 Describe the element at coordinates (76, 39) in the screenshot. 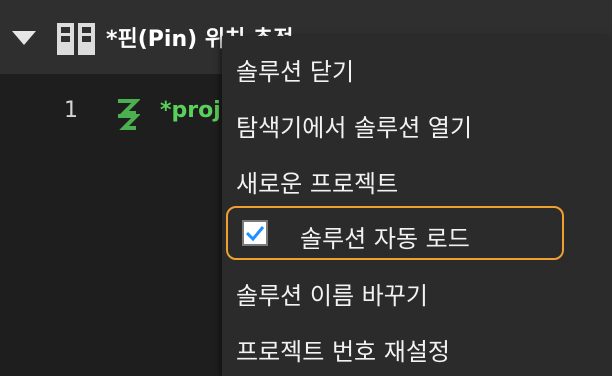

I see `solution-icon` at that location.